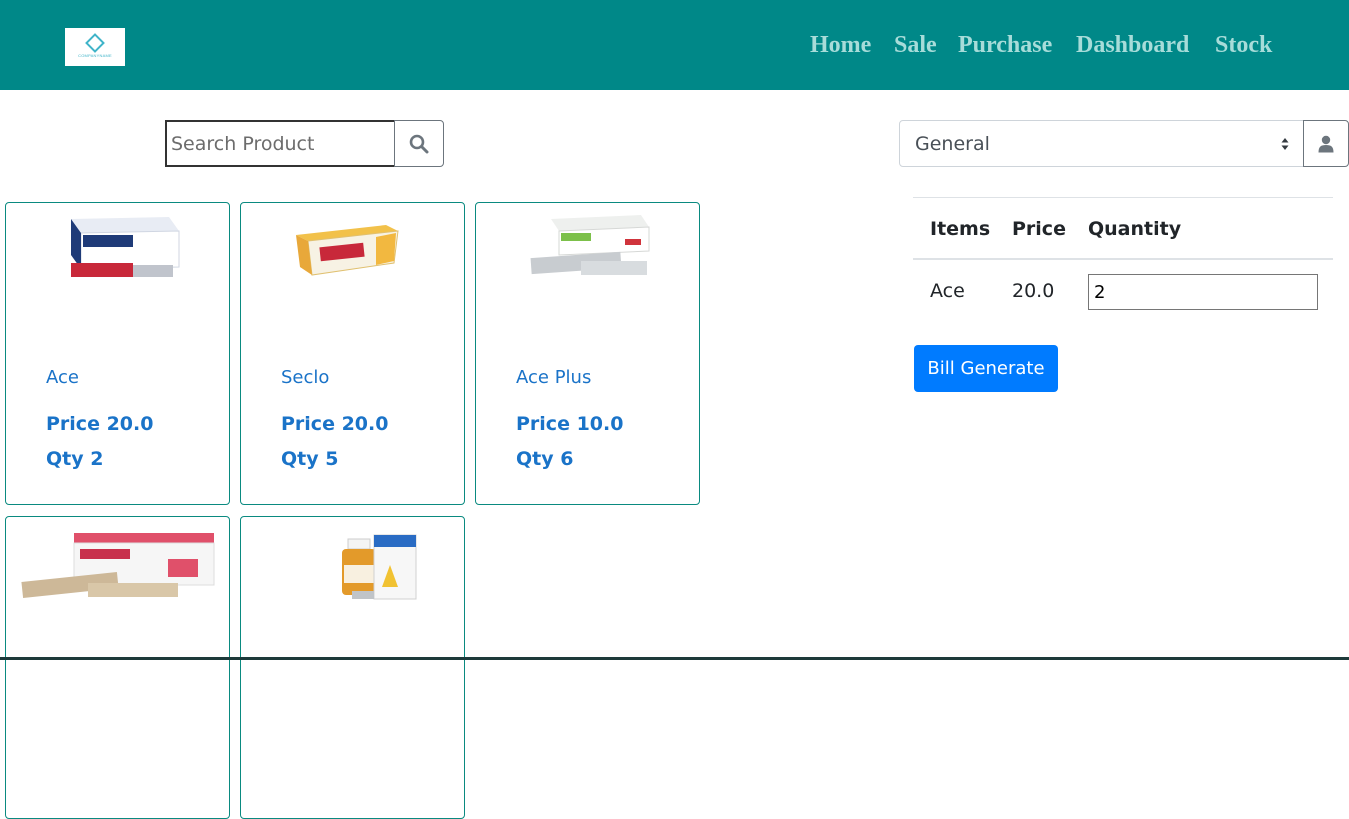 This screenshot has width=1349, height=819. I want to click on table-header-divider, so click(1123, 259).